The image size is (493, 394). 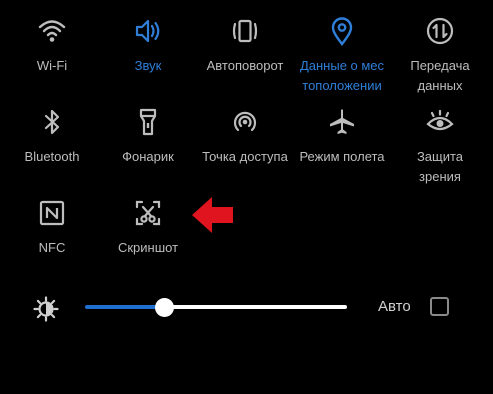 I want to click on tile-label-line: Данные о мес, so click(x=342, y=65).